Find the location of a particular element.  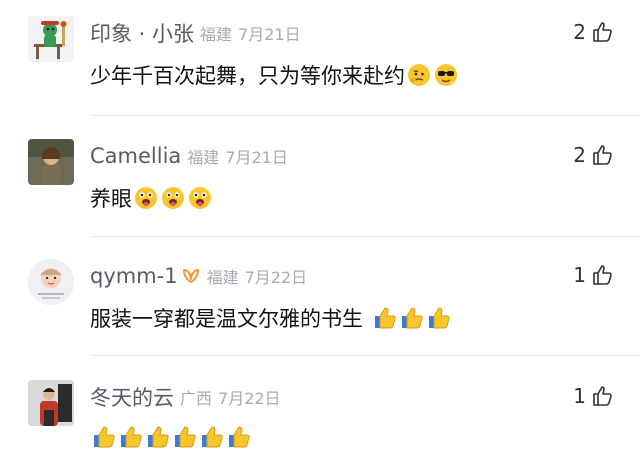

location: 广西 is located at coordinates (196, 398).